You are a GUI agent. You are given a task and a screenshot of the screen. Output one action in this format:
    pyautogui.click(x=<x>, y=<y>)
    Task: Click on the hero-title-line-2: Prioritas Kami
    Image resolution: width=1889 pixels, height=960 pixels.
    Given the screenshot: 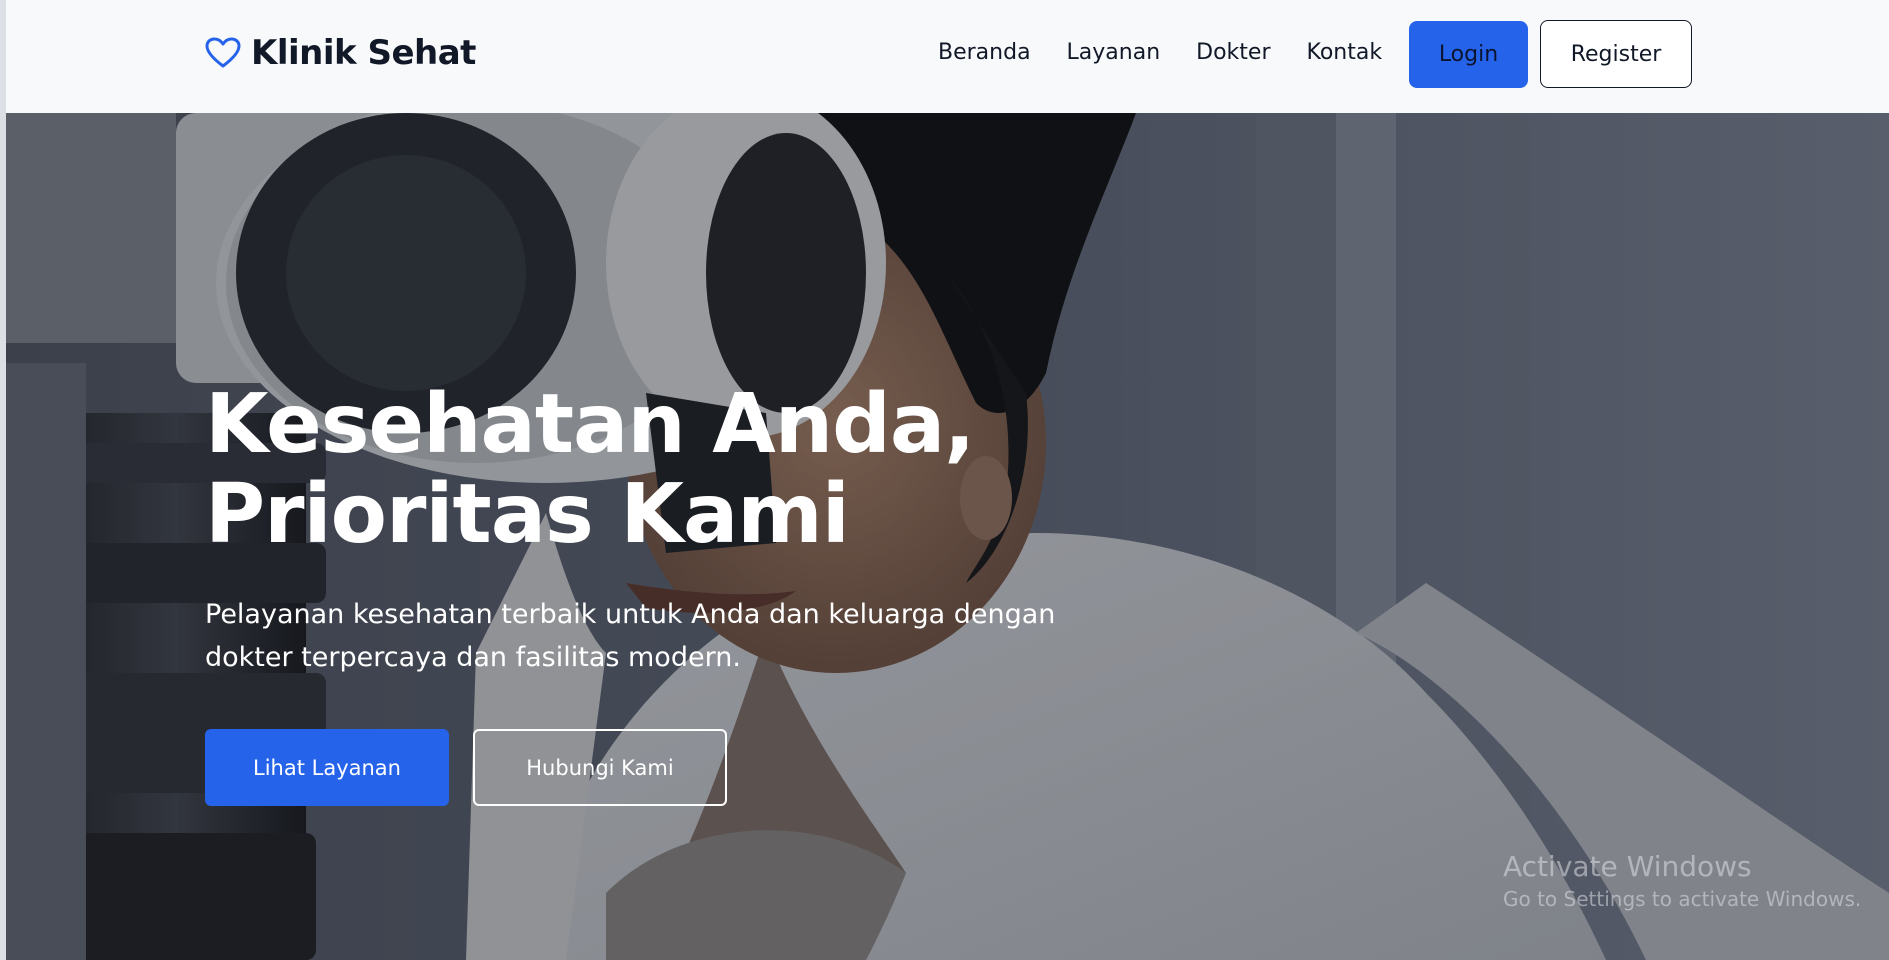 What is the action you would take?
    pyautogui.click(x=527, y=514)
    